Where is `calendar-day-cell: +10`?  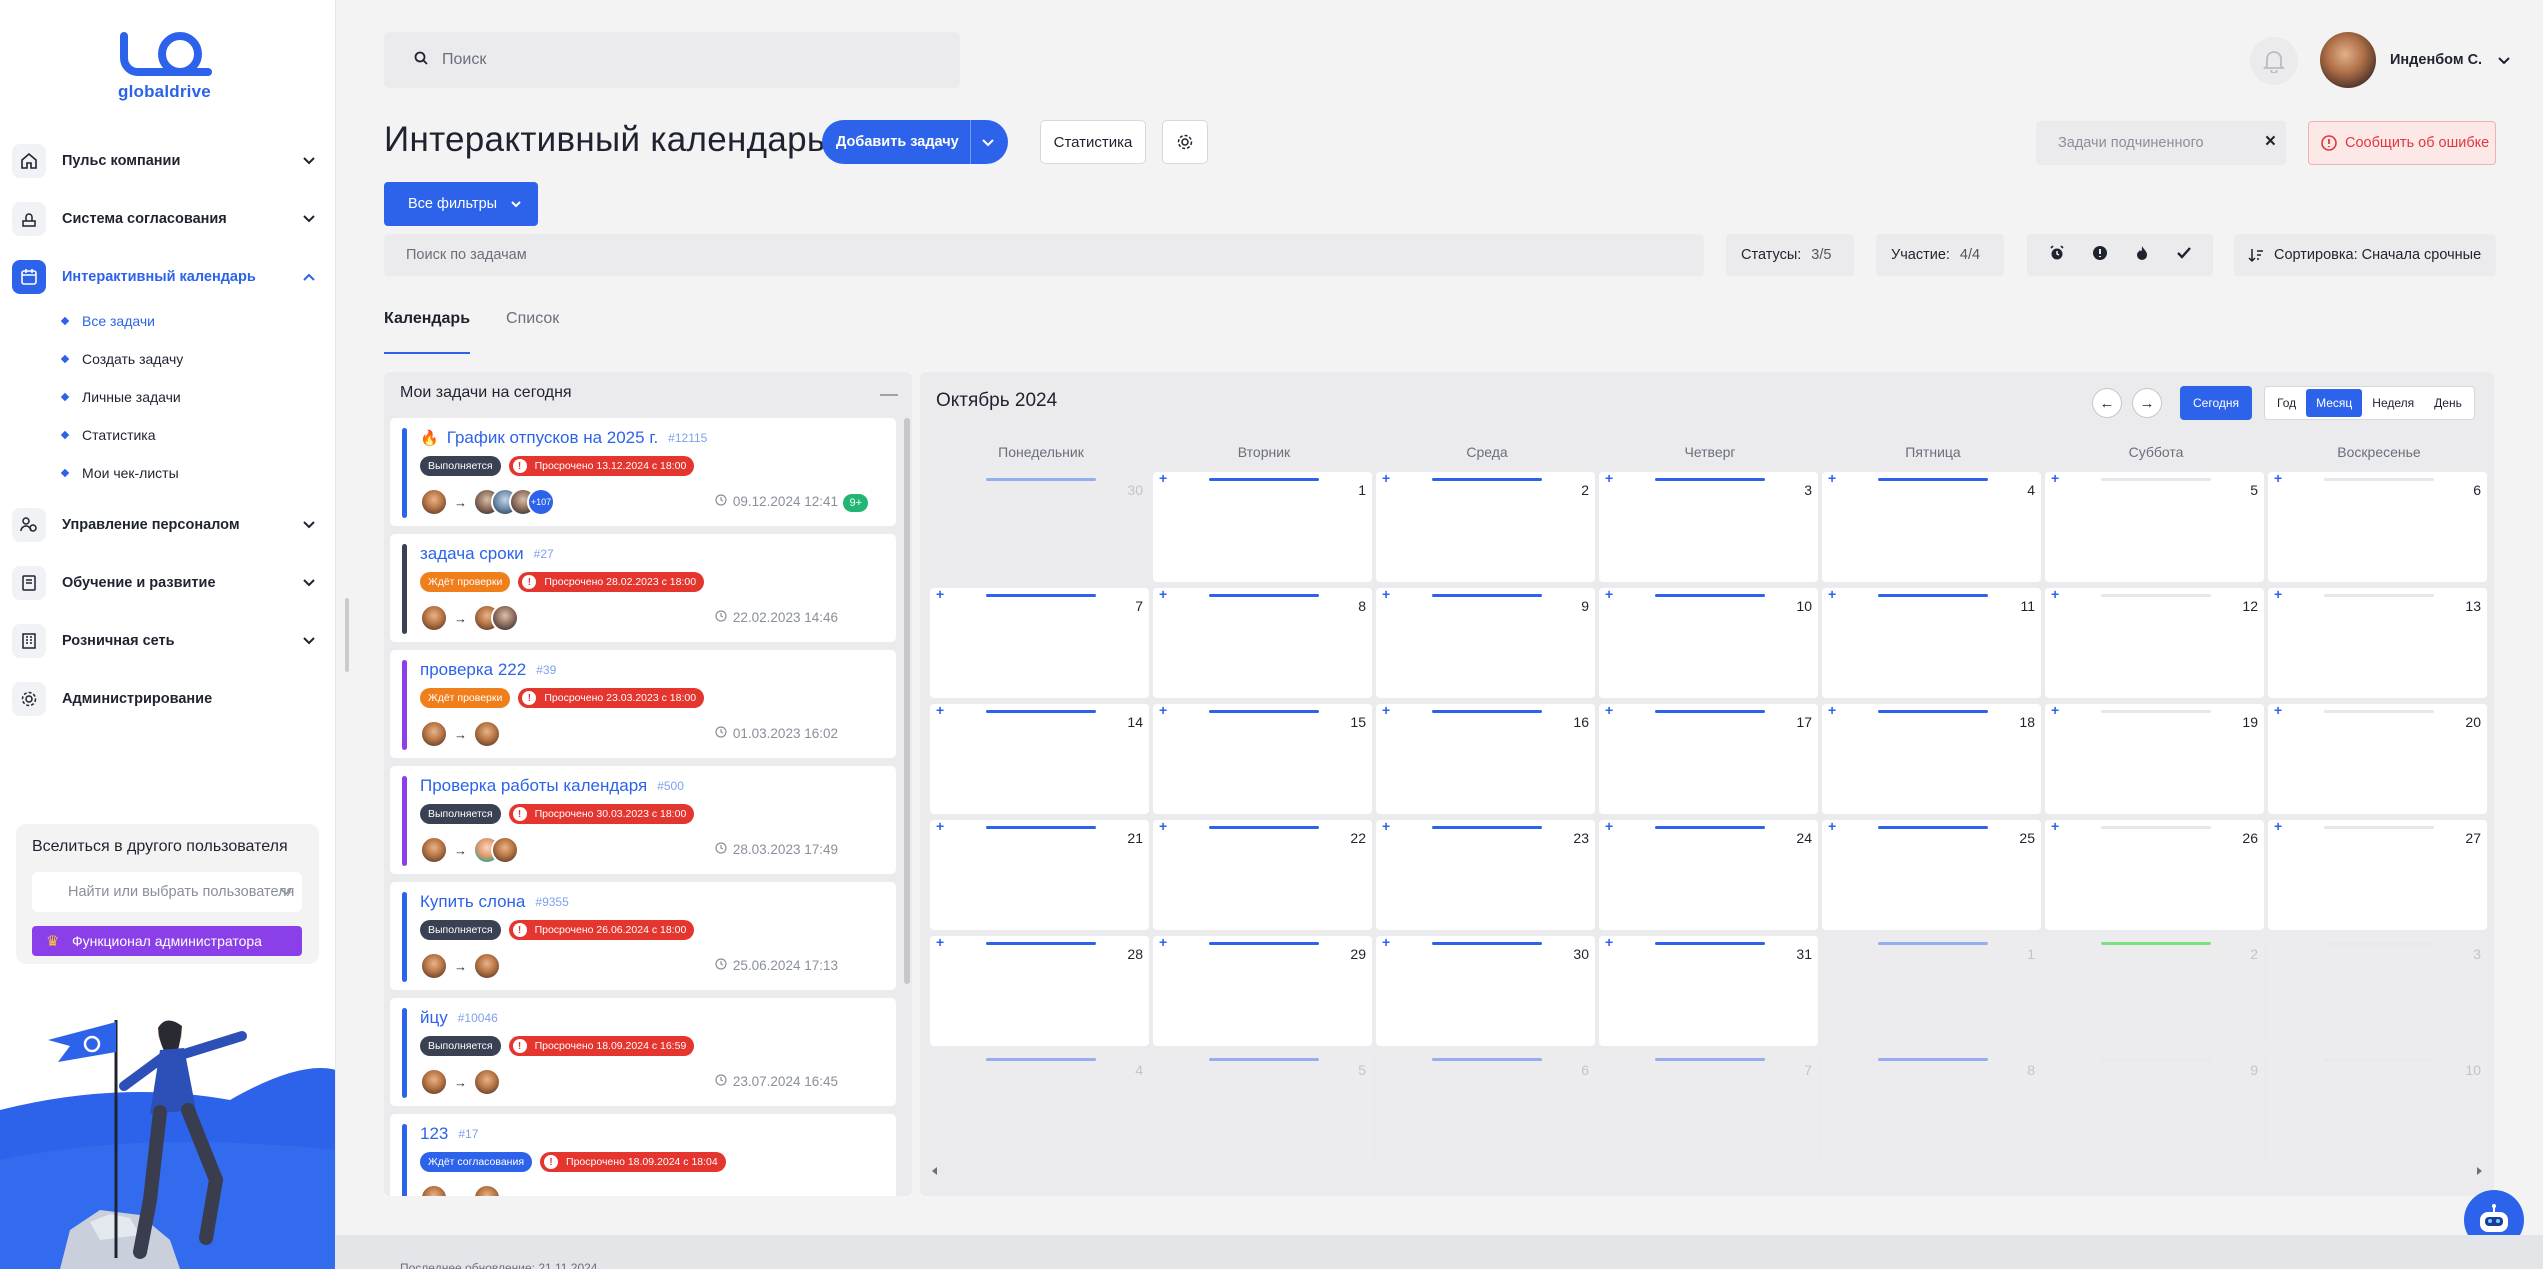
calendar-day-cell: +10 is located at coordinates (1708, 642).